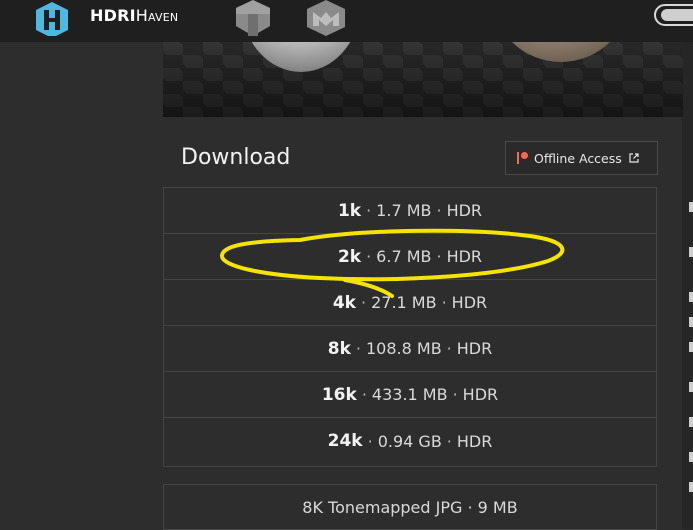 The image size is (693, 530). What do you see at coordinates (157, 15) in the screenshot?
I see `brand-rest: Haven` at bounding box center [157, 15].